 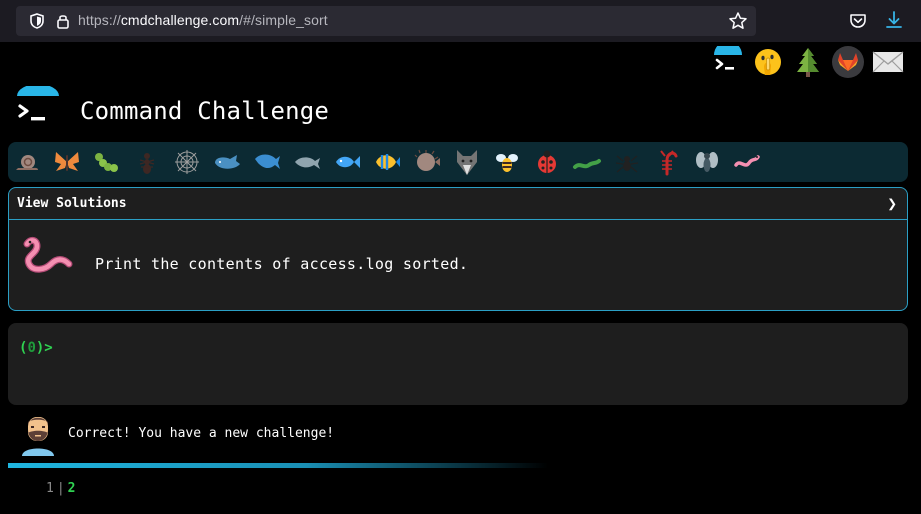 I want to click on ladybug-icon, so click(x=547, y=162).